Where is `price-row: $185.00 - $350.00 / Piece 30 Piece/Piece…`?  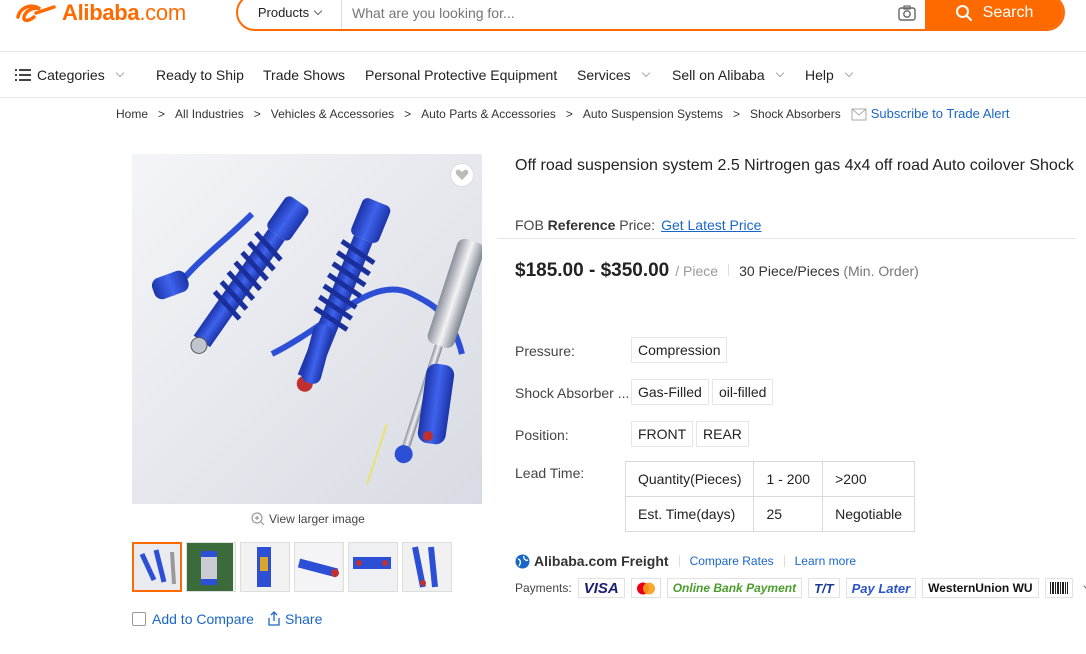 price-row: $185.00 - $350.00 / Piece 30 Piece/Piece… is located at coordinates (717, 271).